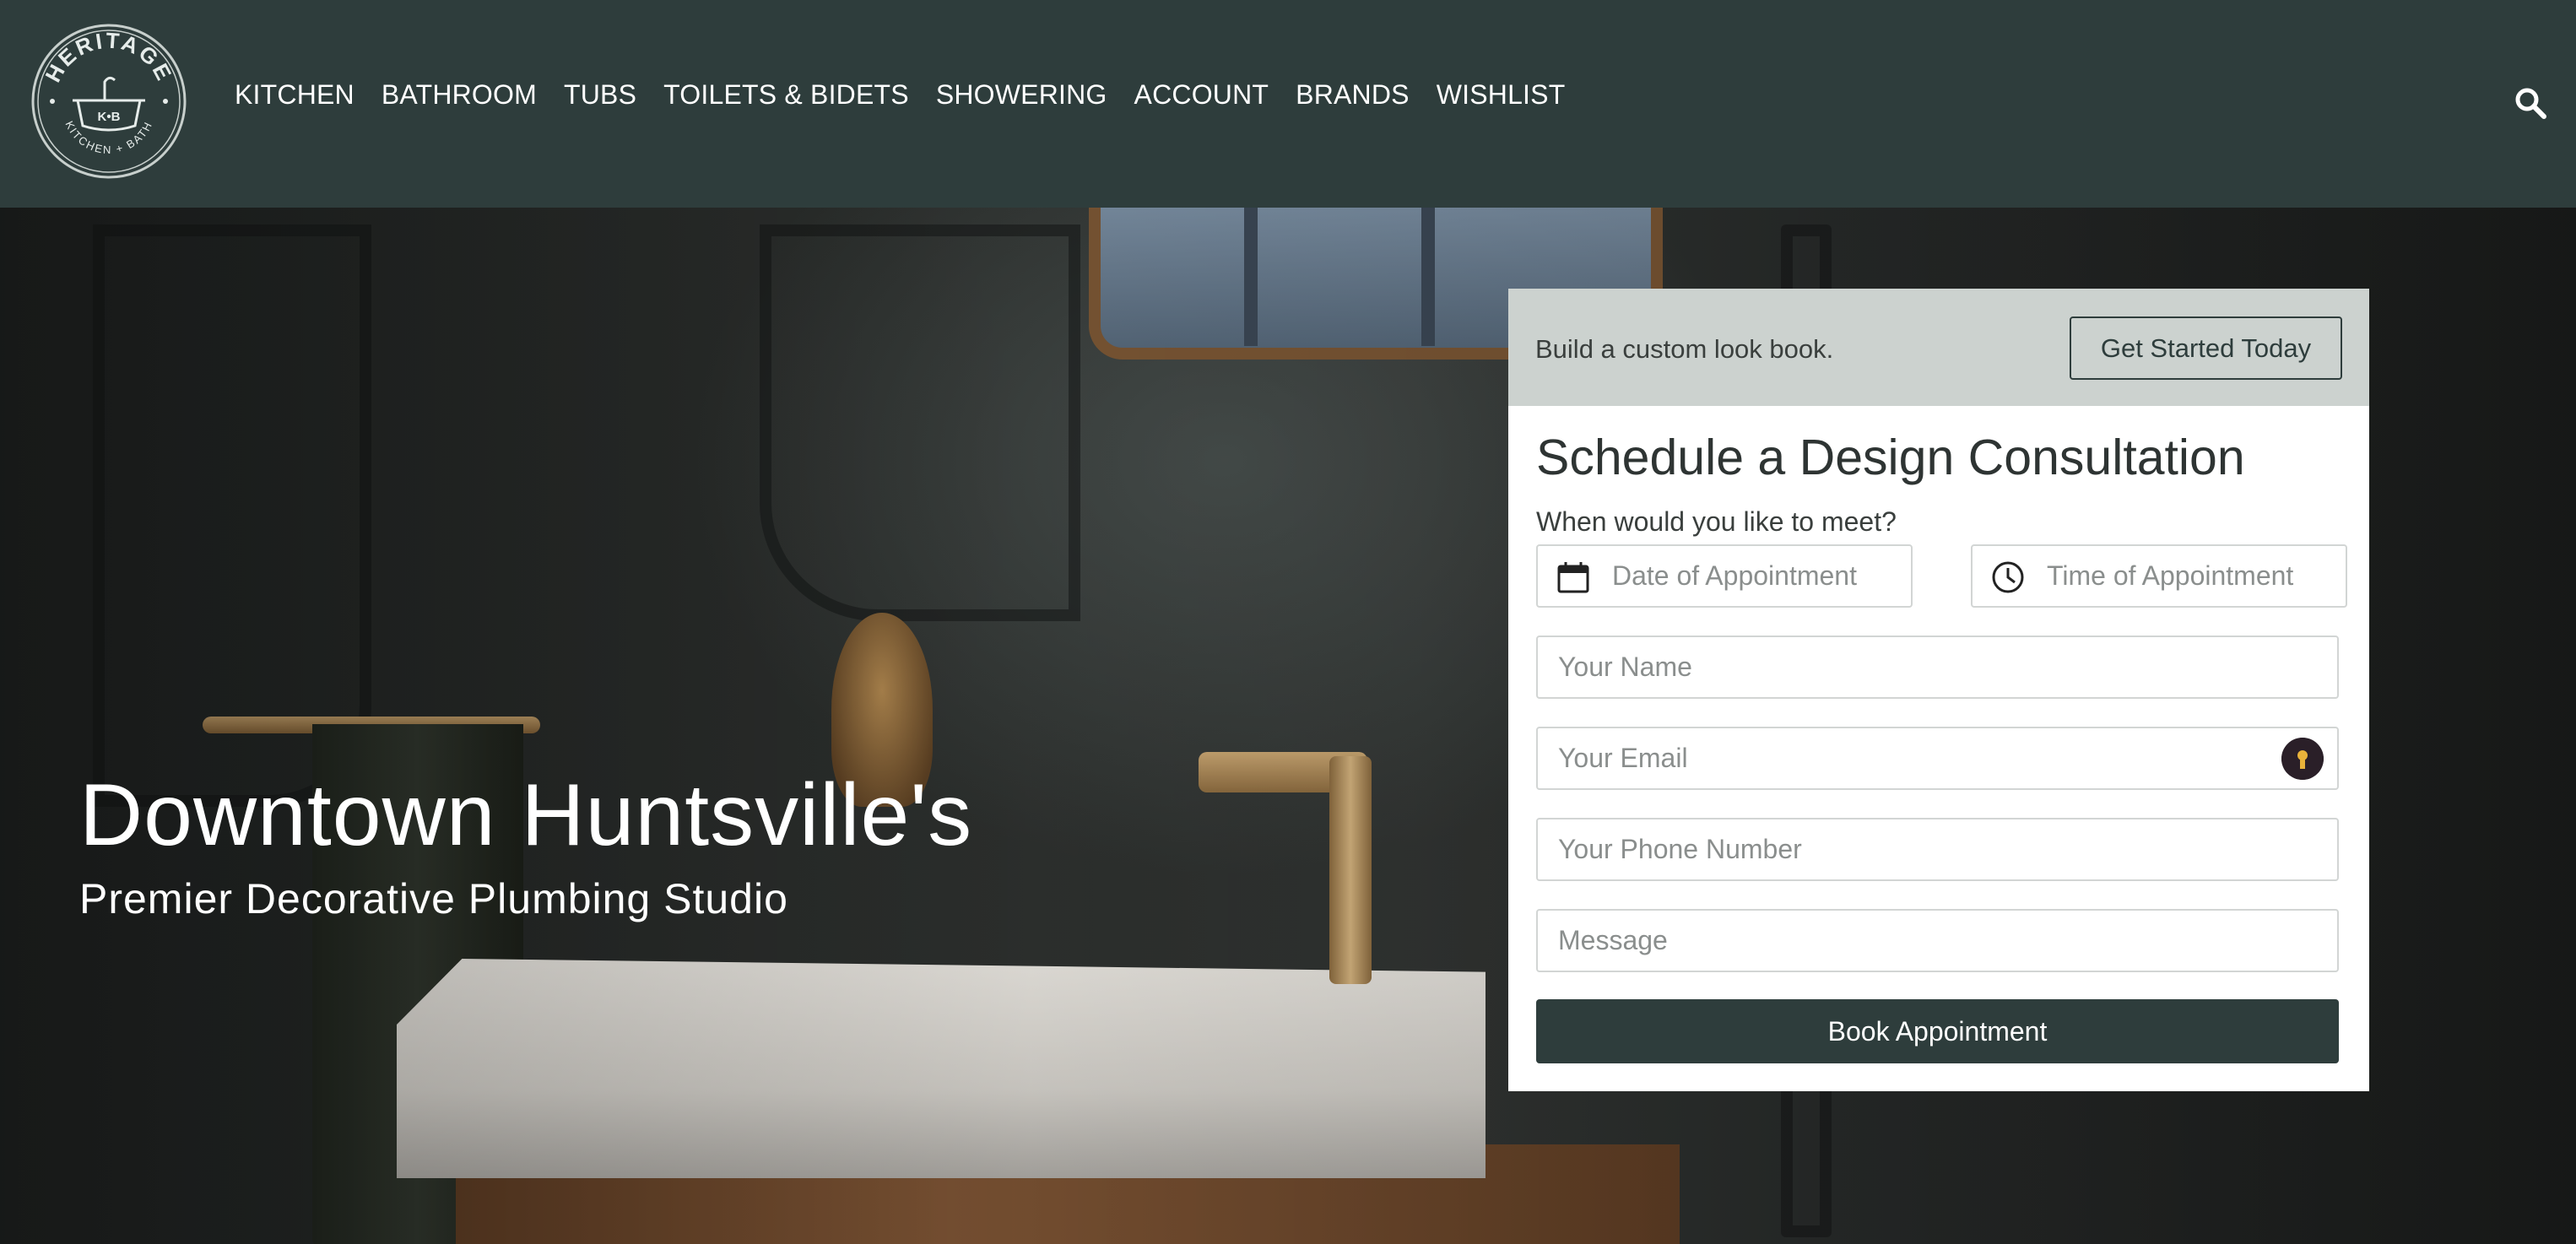 The image size is (2576, 1244). Describe the element at coordinates (1716, 521) in the screenshot. I see `meeting-question: When would you like to meet?` at that location.